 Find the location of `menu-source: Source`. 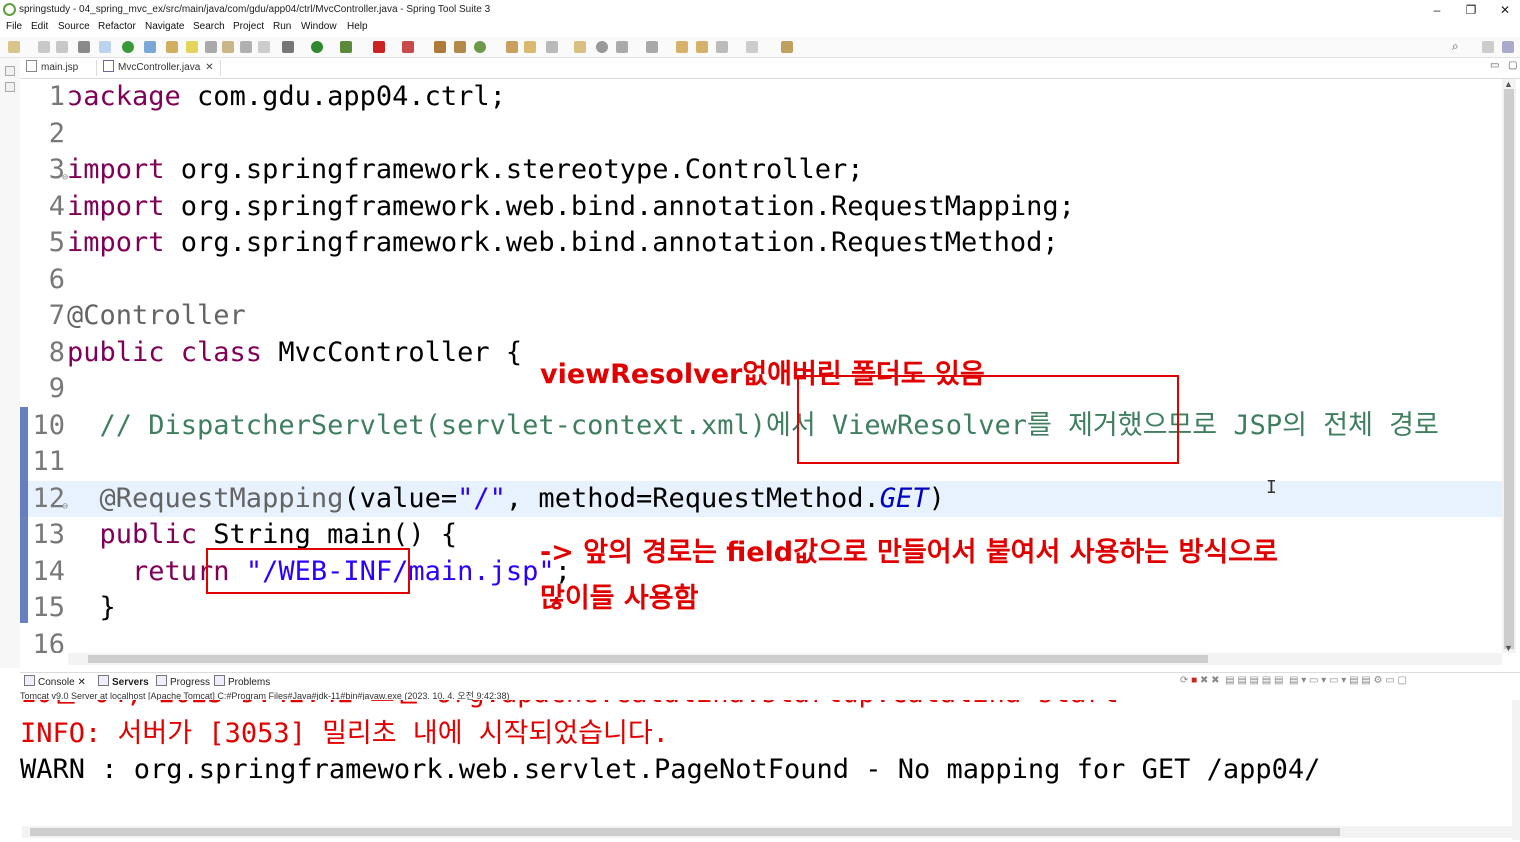

menu-source: Source is located at coordinates (74, 26).